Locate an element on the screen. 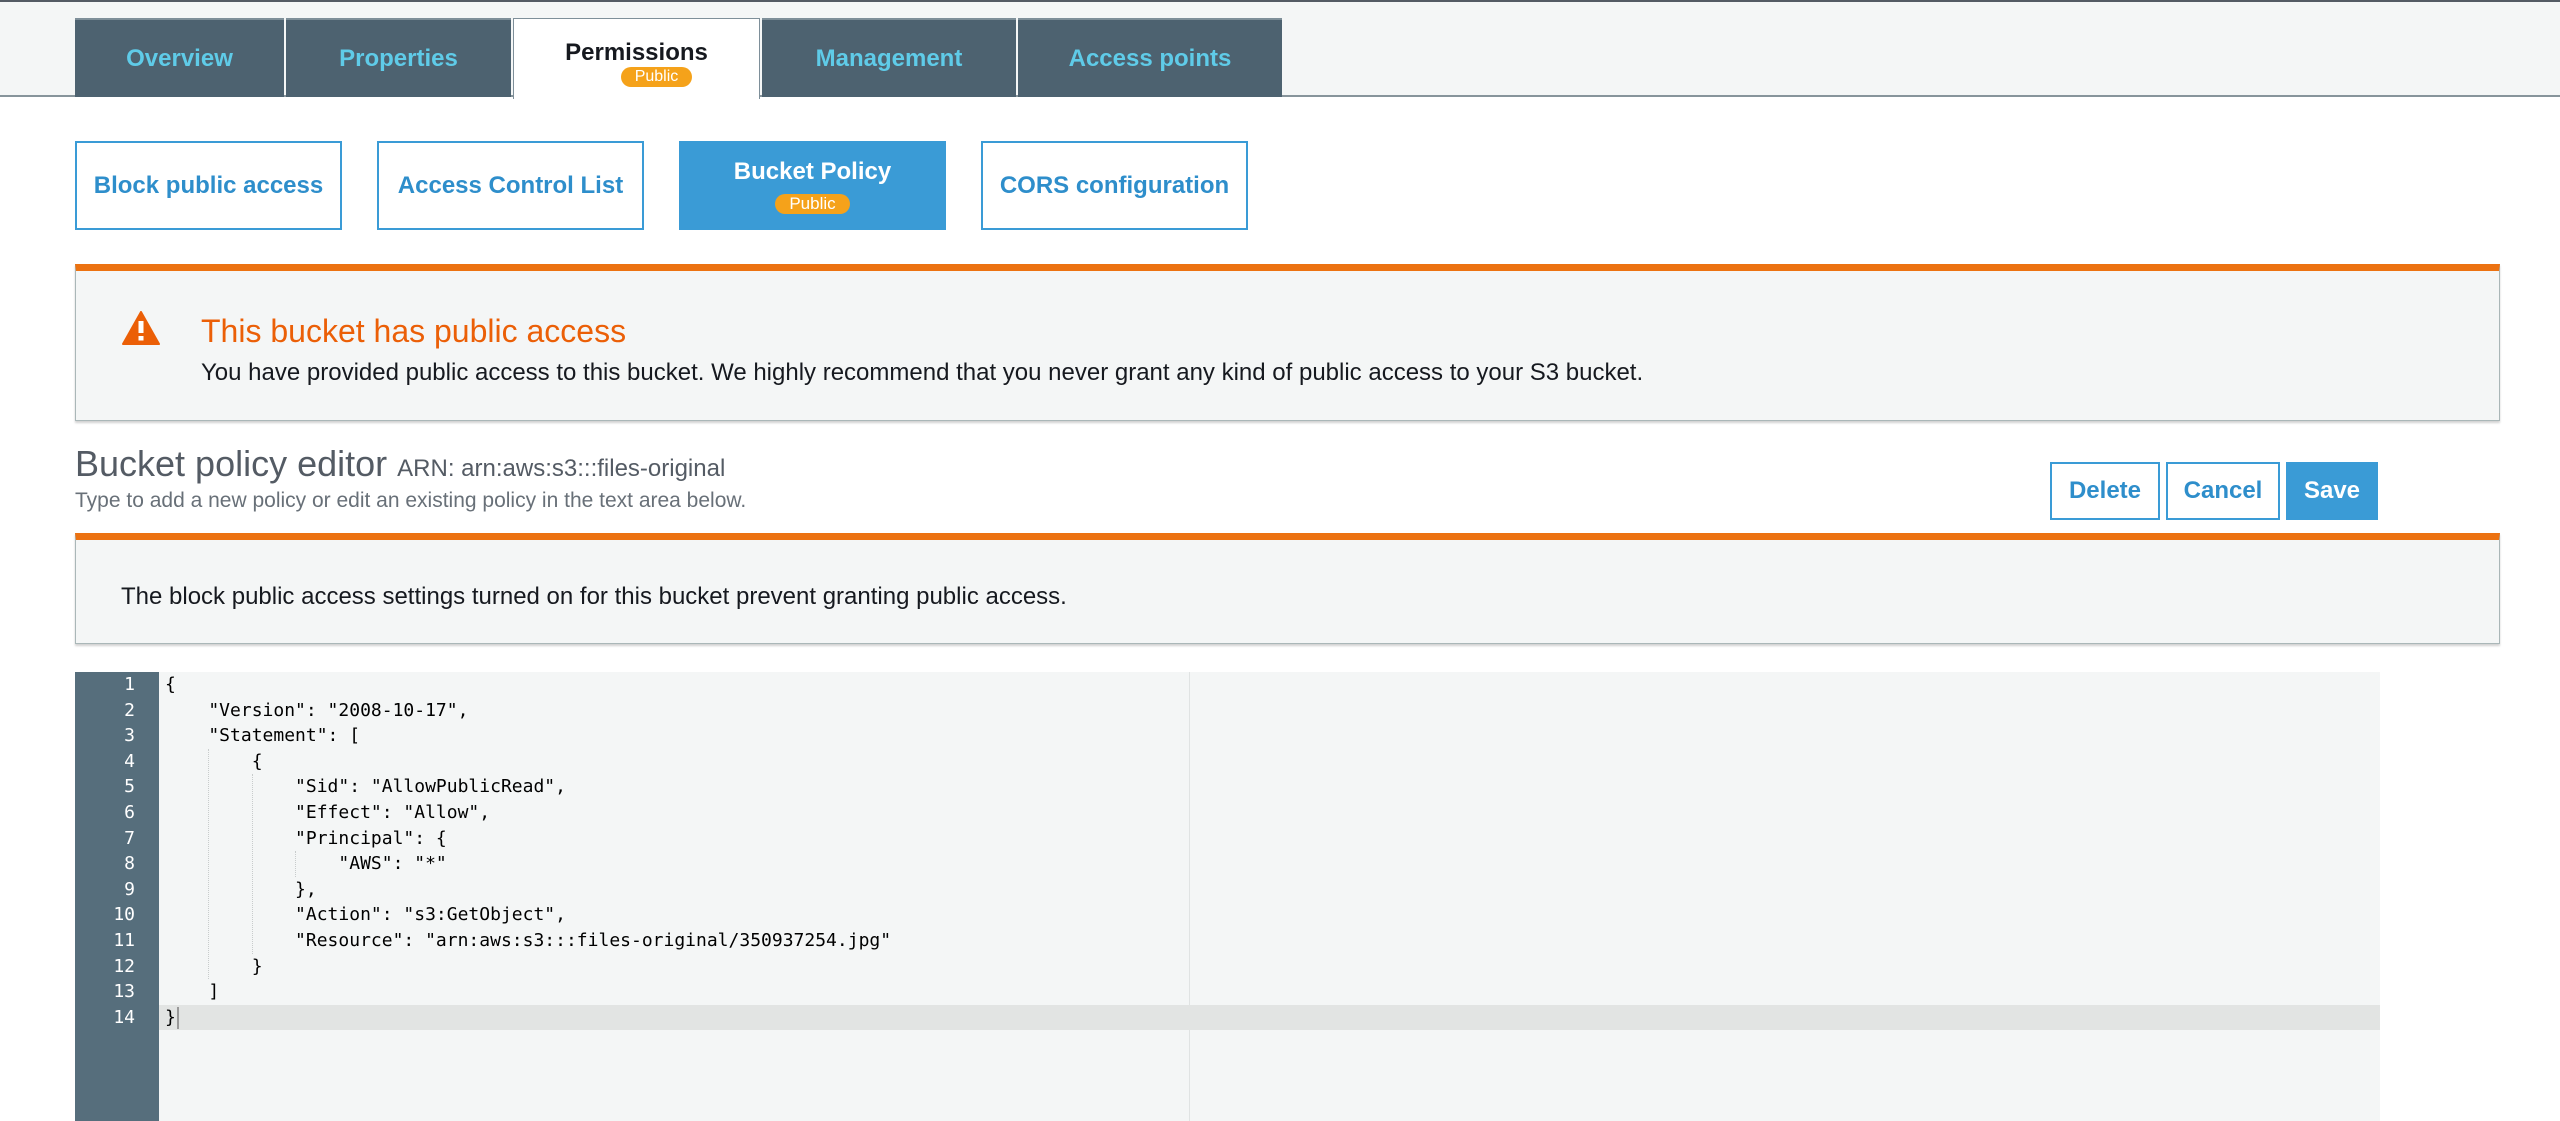  subtab-label: Bucket Policy is located at coordinates (812, 171).